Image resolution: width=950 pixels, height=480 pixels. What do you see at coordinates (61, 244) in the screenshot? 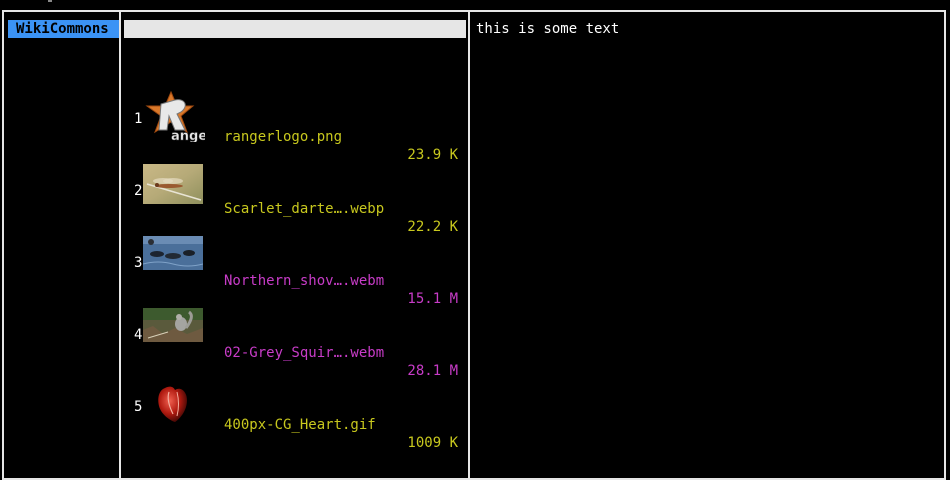
I see `parent-directory-column: WikiCommons` at bounding box center [61, 244].